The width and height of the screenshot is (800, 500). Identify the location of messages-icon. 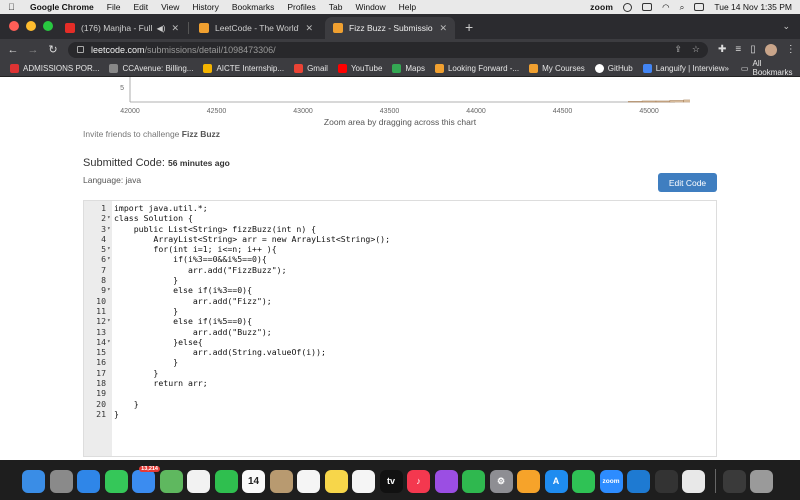
(116, 481).